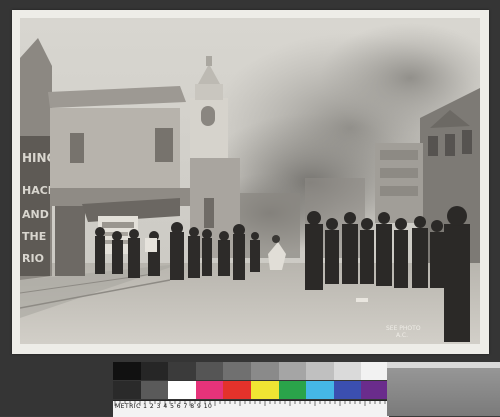 This screenshot has width=500, height=417. Describe the element at coordinates (34, 236) in the screenshot. I see `svg-text: THE` at that location.